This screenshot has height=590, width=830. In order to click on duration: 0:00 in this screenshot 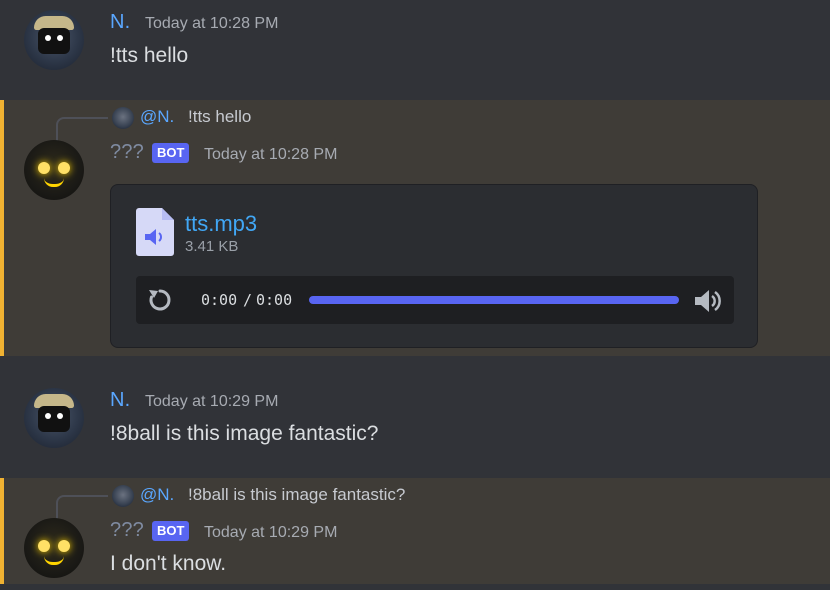, I will do `click(274, 300)`.